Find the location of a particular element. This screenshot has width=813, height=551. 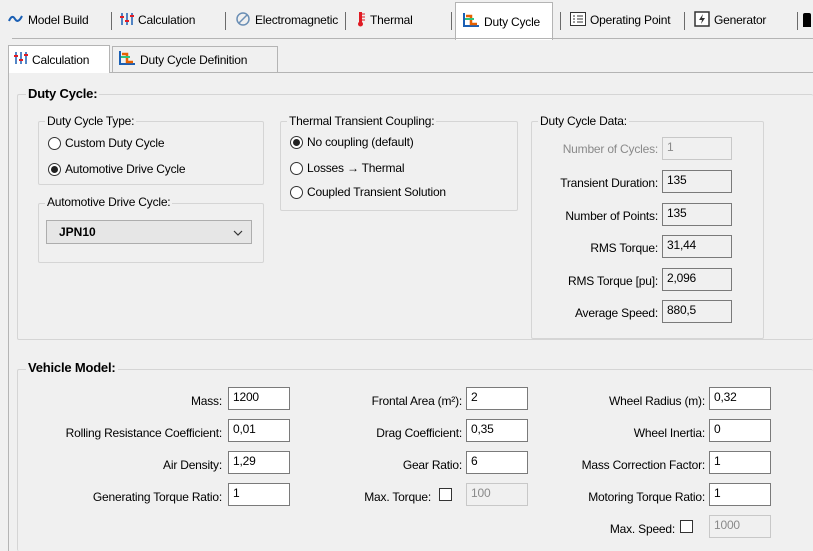

tab-electromagnetic: Electromagnetic is located at coordinates (287, 20).